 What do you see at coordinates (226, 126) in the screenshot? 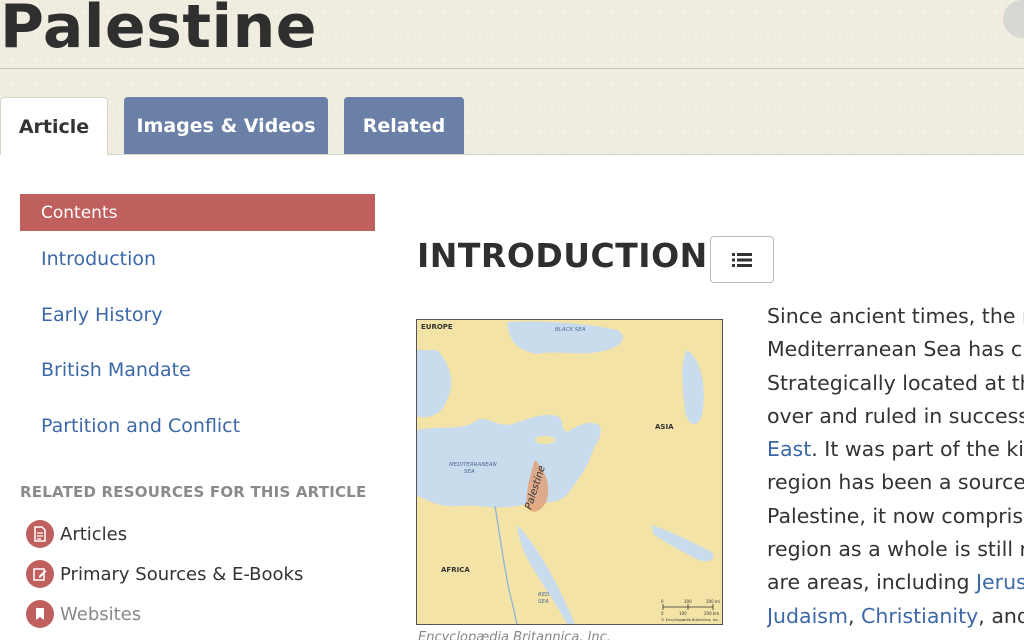
I see `tab-images-videos: Images & Videos` at bounding box center [226, 126].